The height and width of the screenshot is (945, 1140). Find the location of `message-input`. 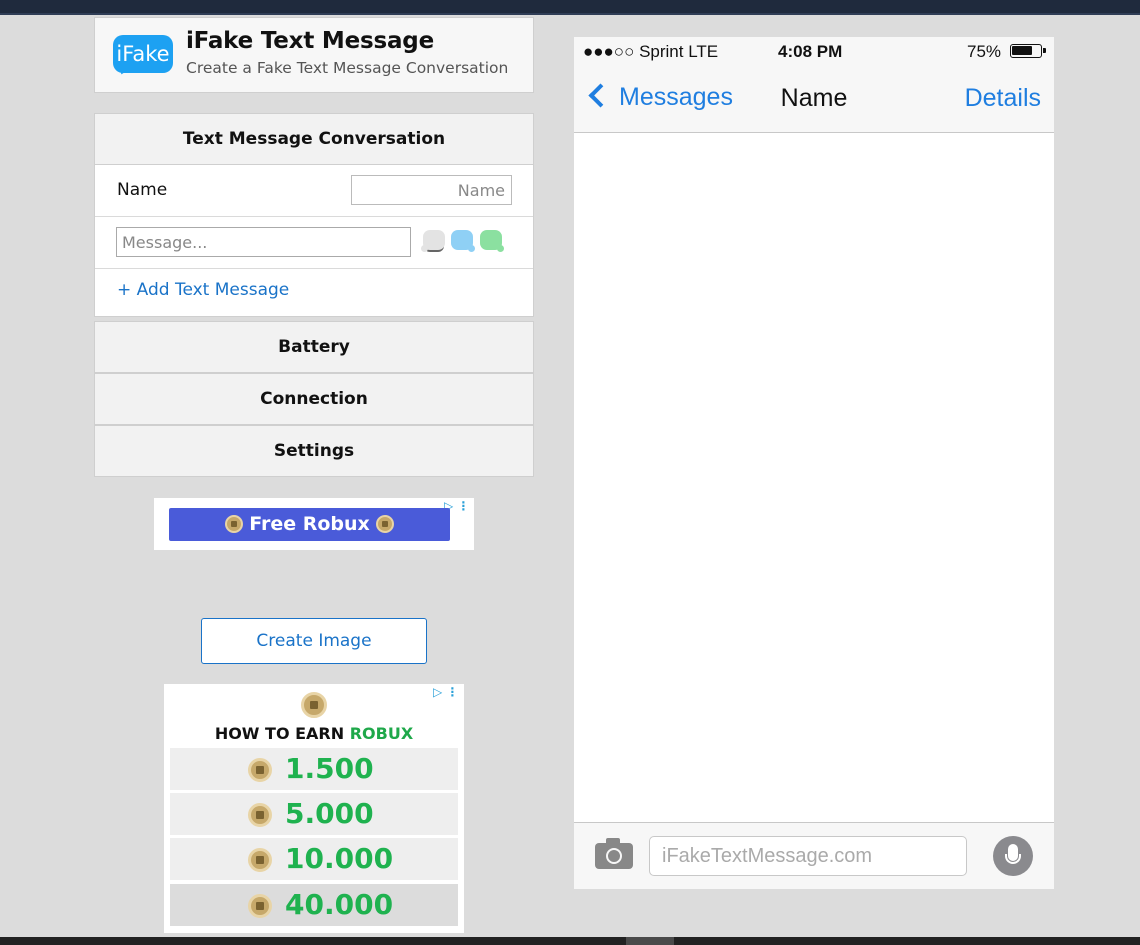

message-input is located at coordinates (263, 242).